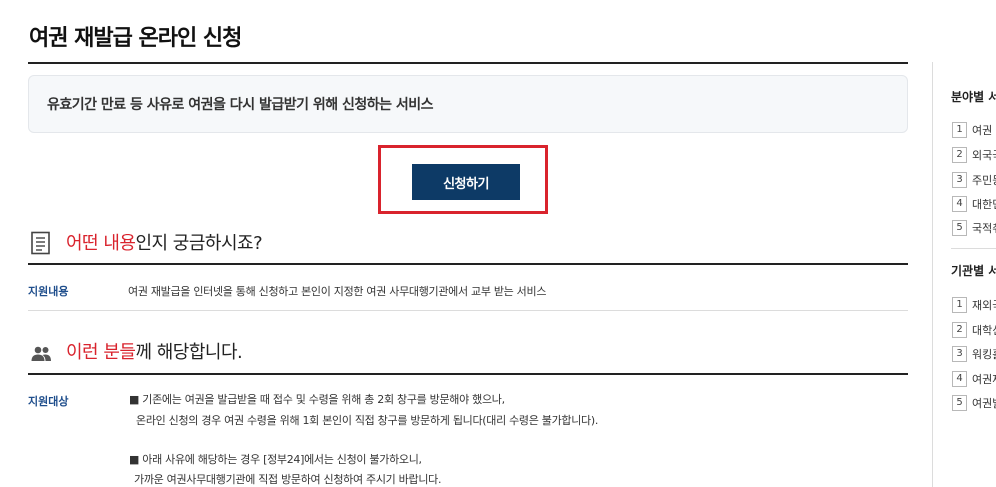 The width and height of the screenshot is (996, 487). I want to click on agency-service-item: 3 워킹홀, so click(974, 355).